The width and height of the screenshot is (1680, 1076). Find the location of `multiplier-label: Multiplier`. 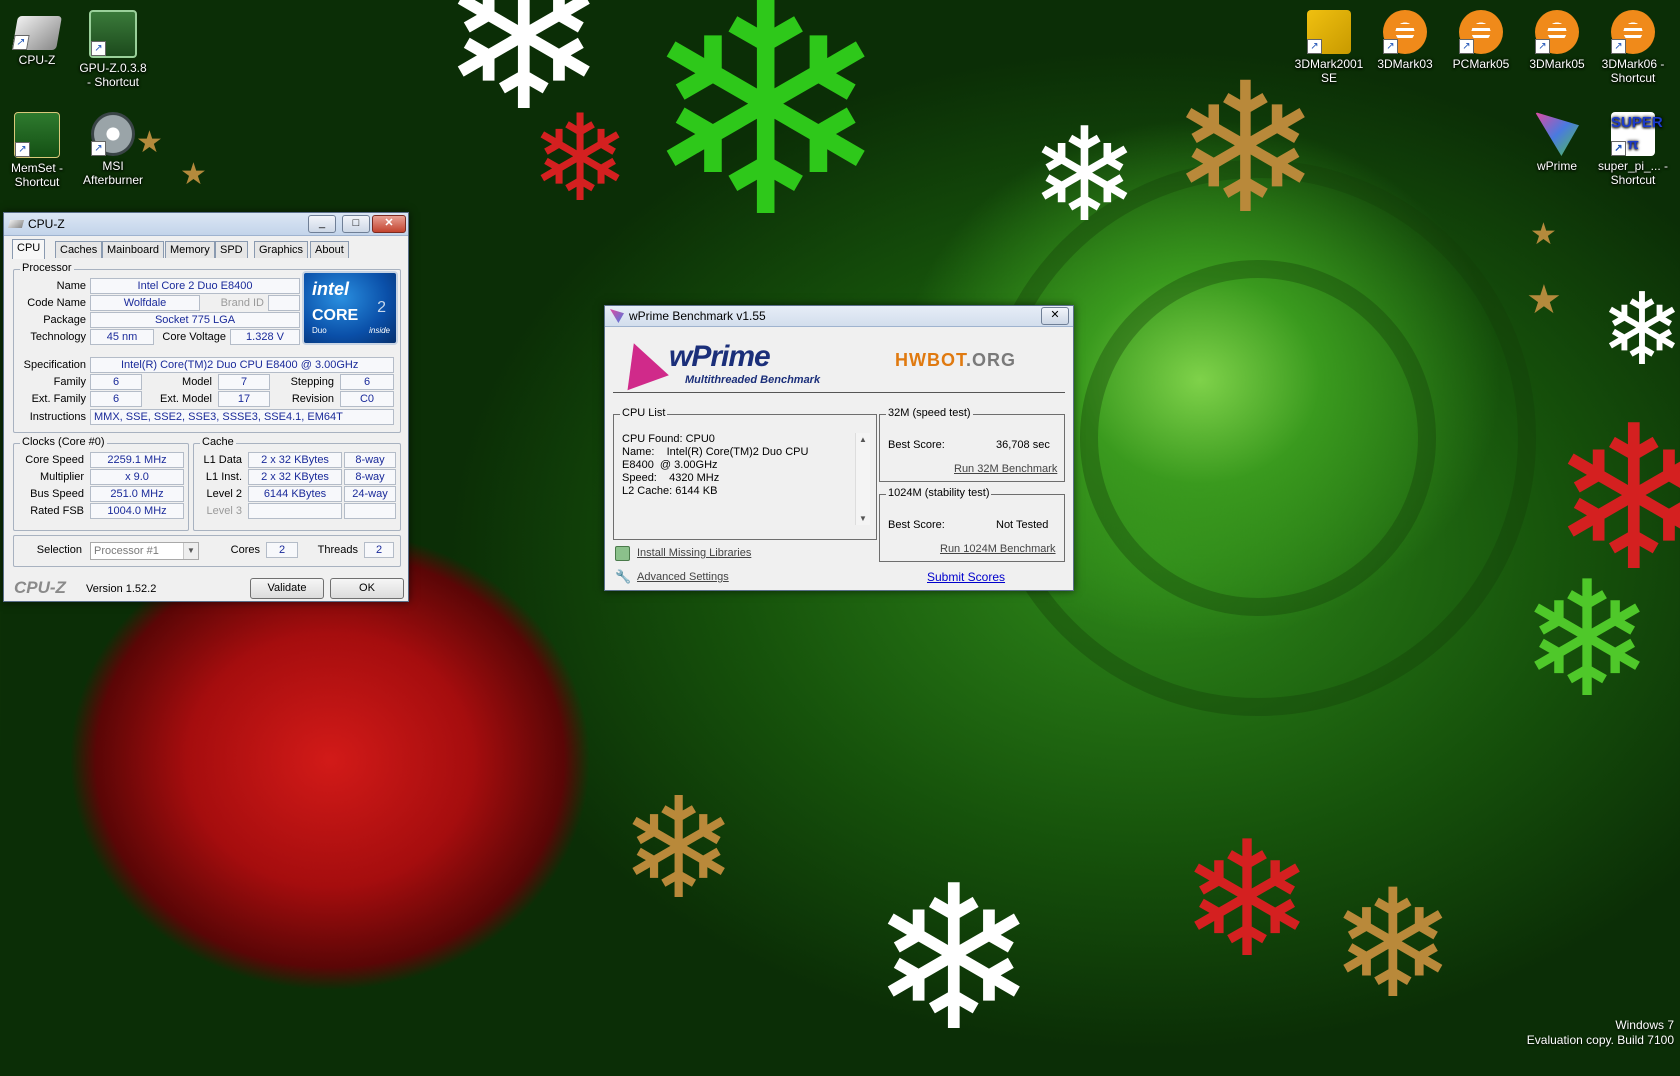

multiplier-label: Multiplier is located at coordinates (61, 477).